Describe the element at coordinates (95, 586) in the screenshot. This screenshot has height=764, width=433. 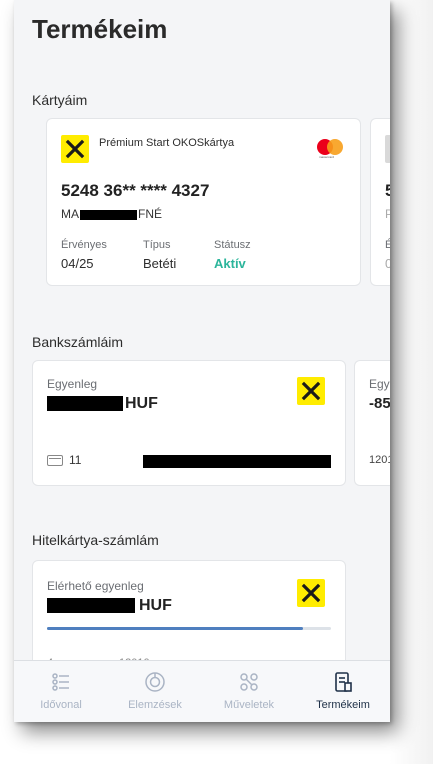
I see `available-balance-label: Elérhető egyenleg` at that location.